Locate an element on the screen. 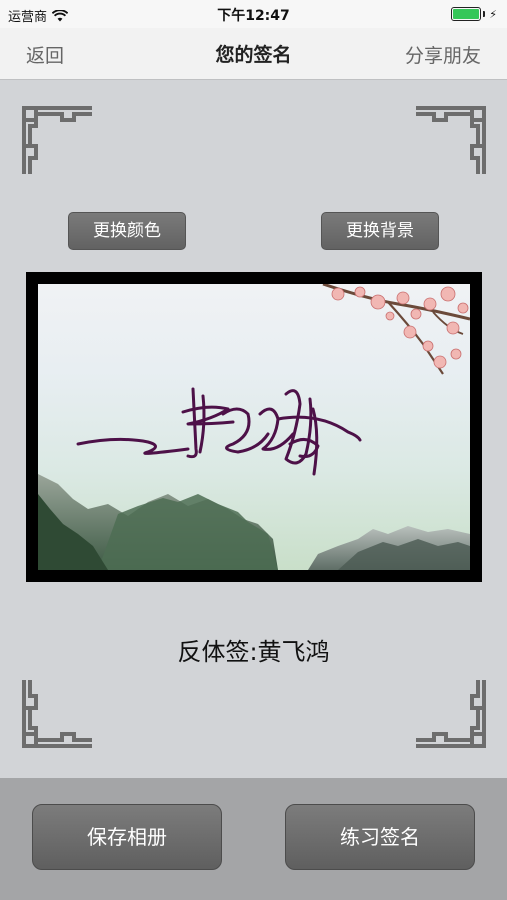 The height and width of the screenshot is (900, 507). battery-icon is located at coordinates (466, 14).